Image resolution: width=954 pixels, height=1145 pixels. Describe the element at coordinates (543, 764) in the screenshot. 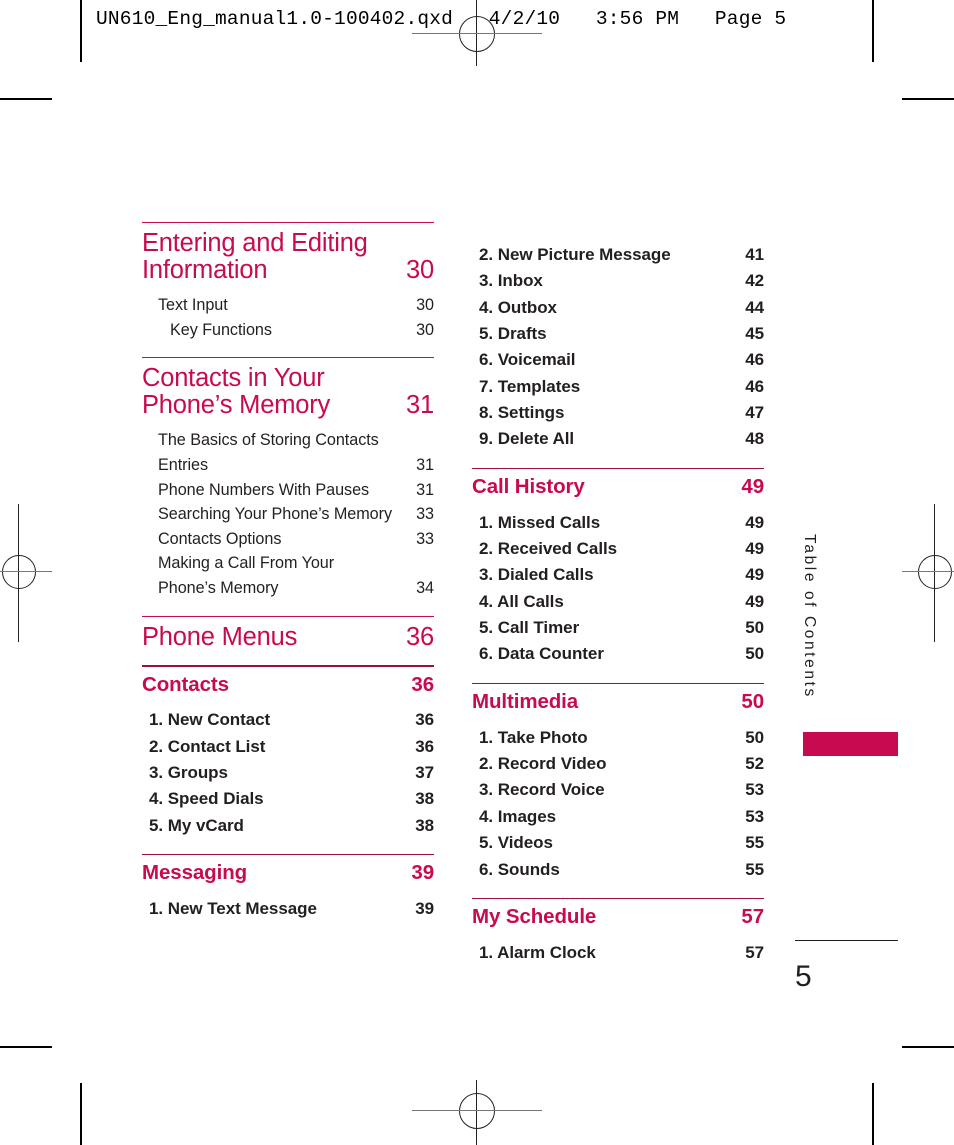

I see `toc-entry-label: 2. Record Video` at that location.